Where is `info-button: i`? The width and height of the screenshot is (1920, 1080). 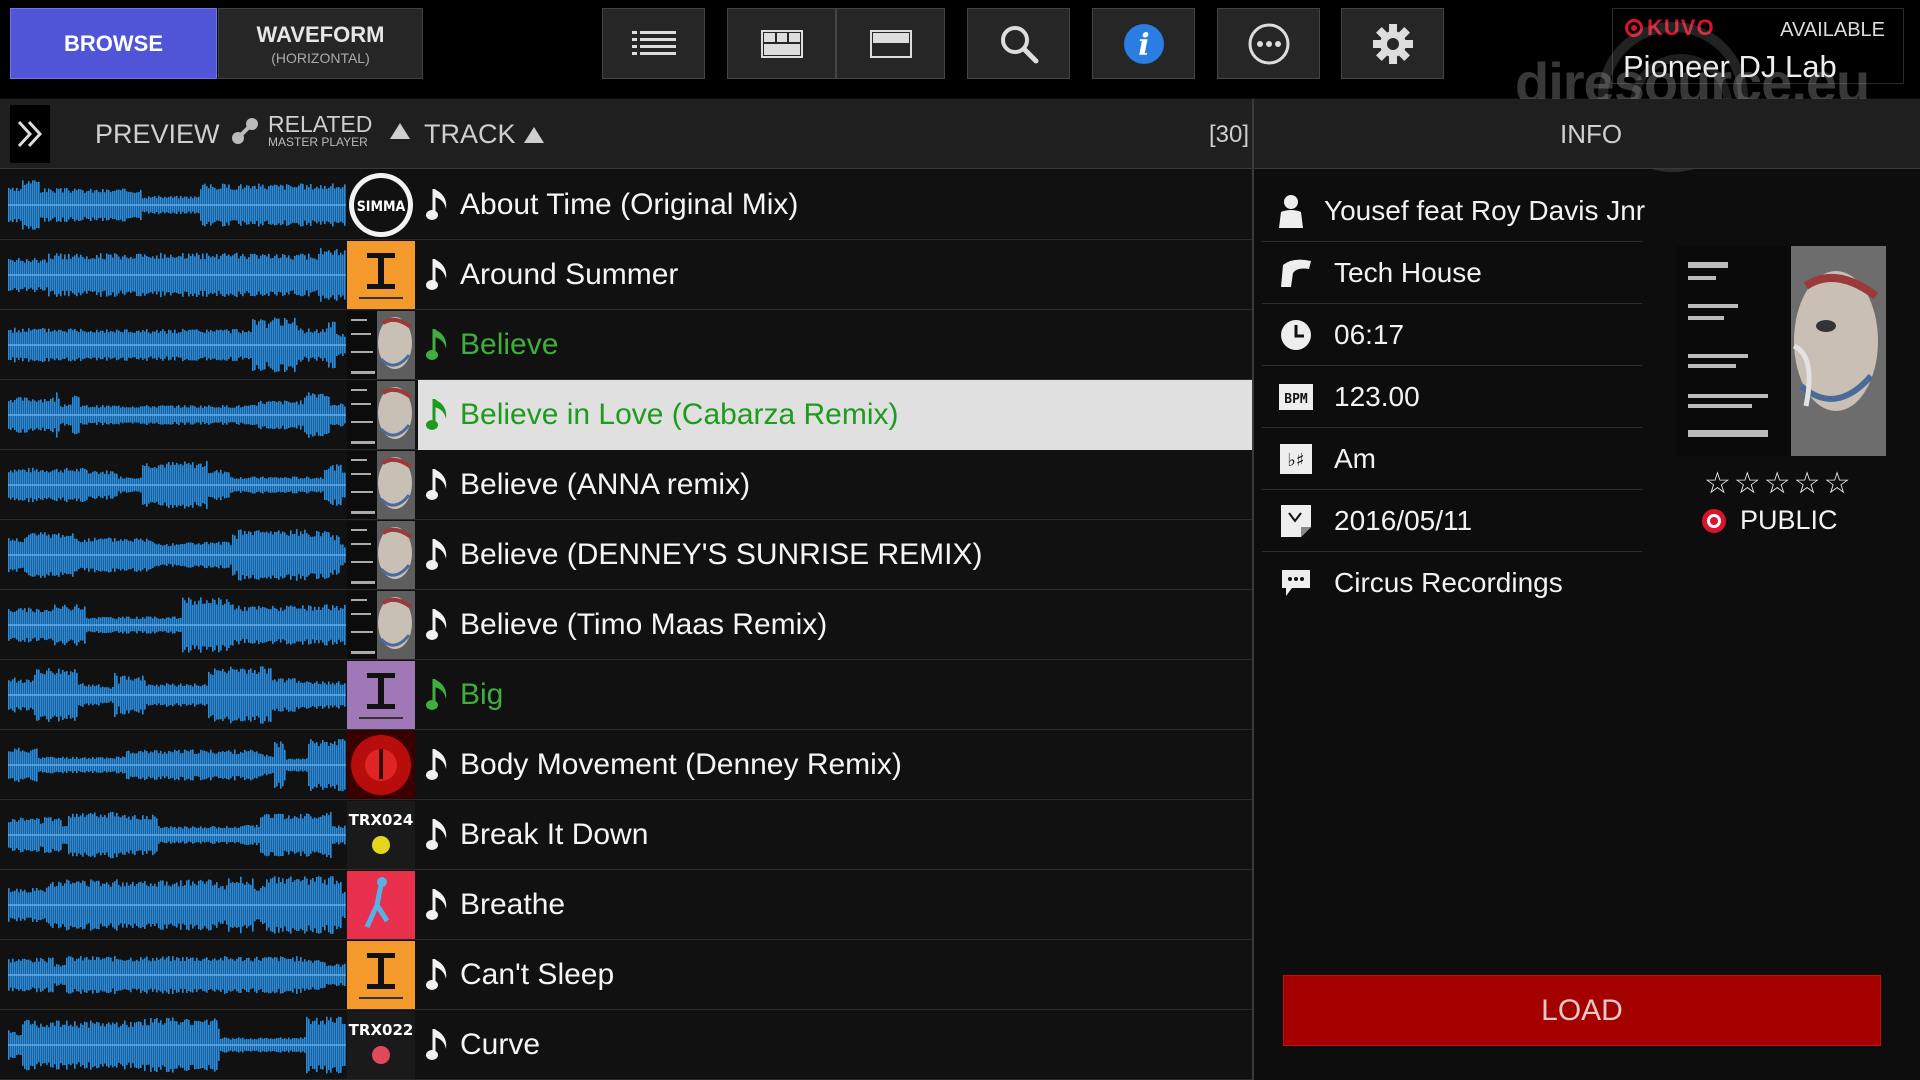
info-button: i is located at coordinates (1143, 43).